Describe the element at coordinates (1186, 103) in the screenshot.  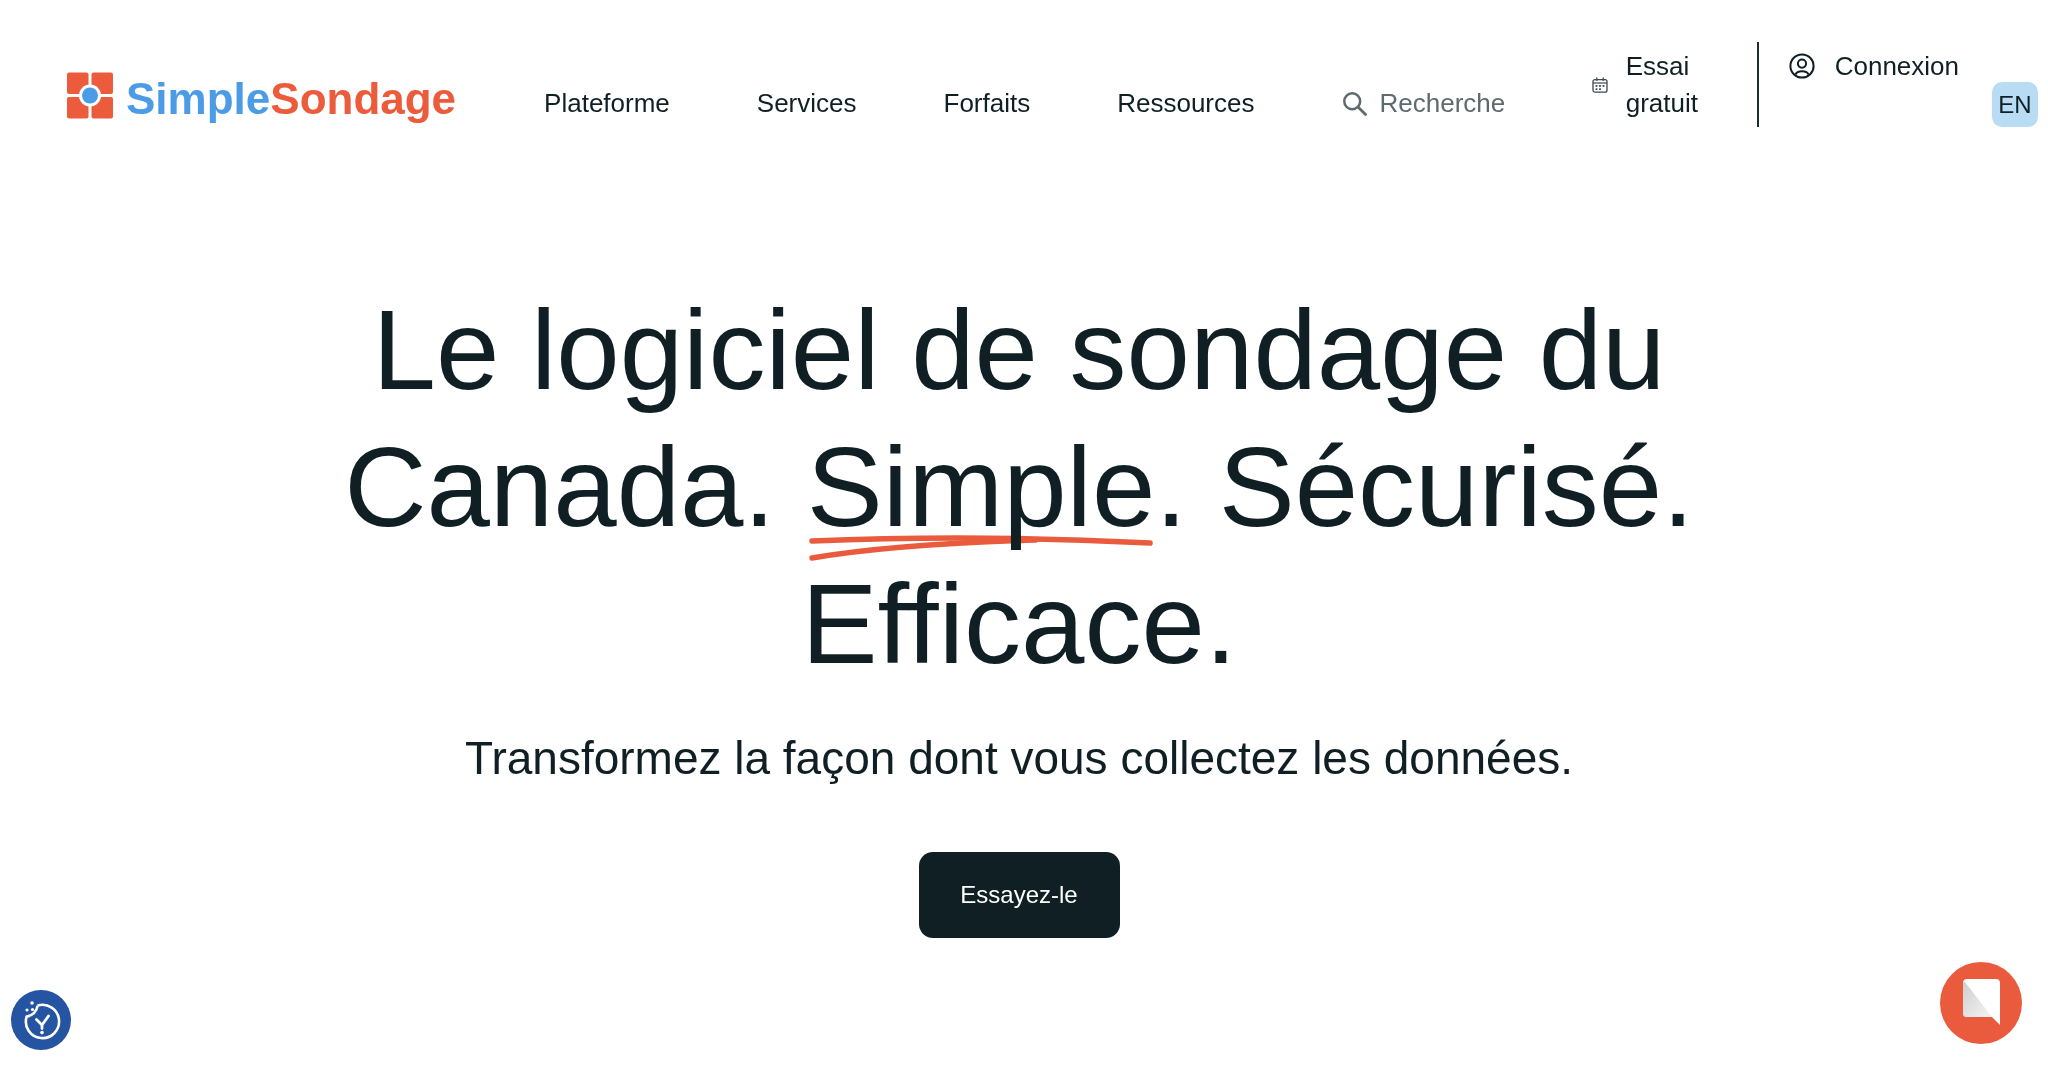
I see `nav-link: Ressources` at that location.